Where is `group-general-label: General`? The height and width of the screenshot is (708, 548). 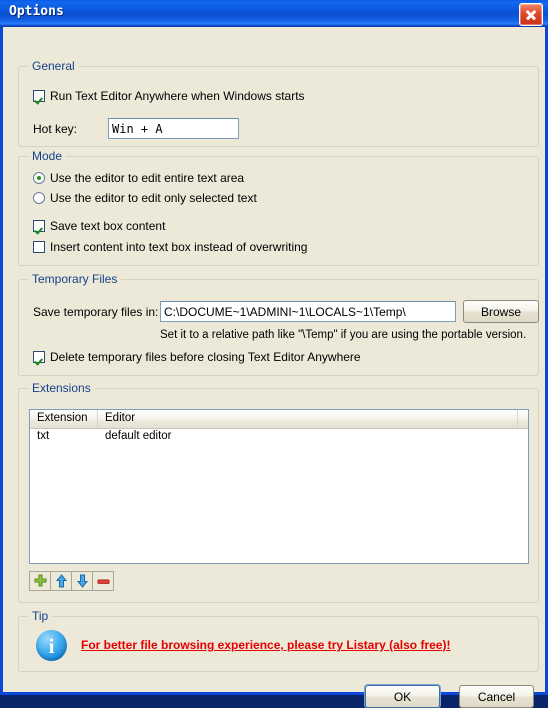
group-general-label: General is located at coordinates (53, 66).